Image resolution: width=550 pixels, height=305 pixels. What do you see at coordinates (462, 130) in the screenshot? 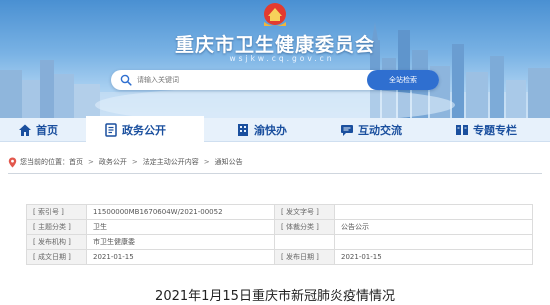
I see `columns-icon` at bounding box center [462, 130].